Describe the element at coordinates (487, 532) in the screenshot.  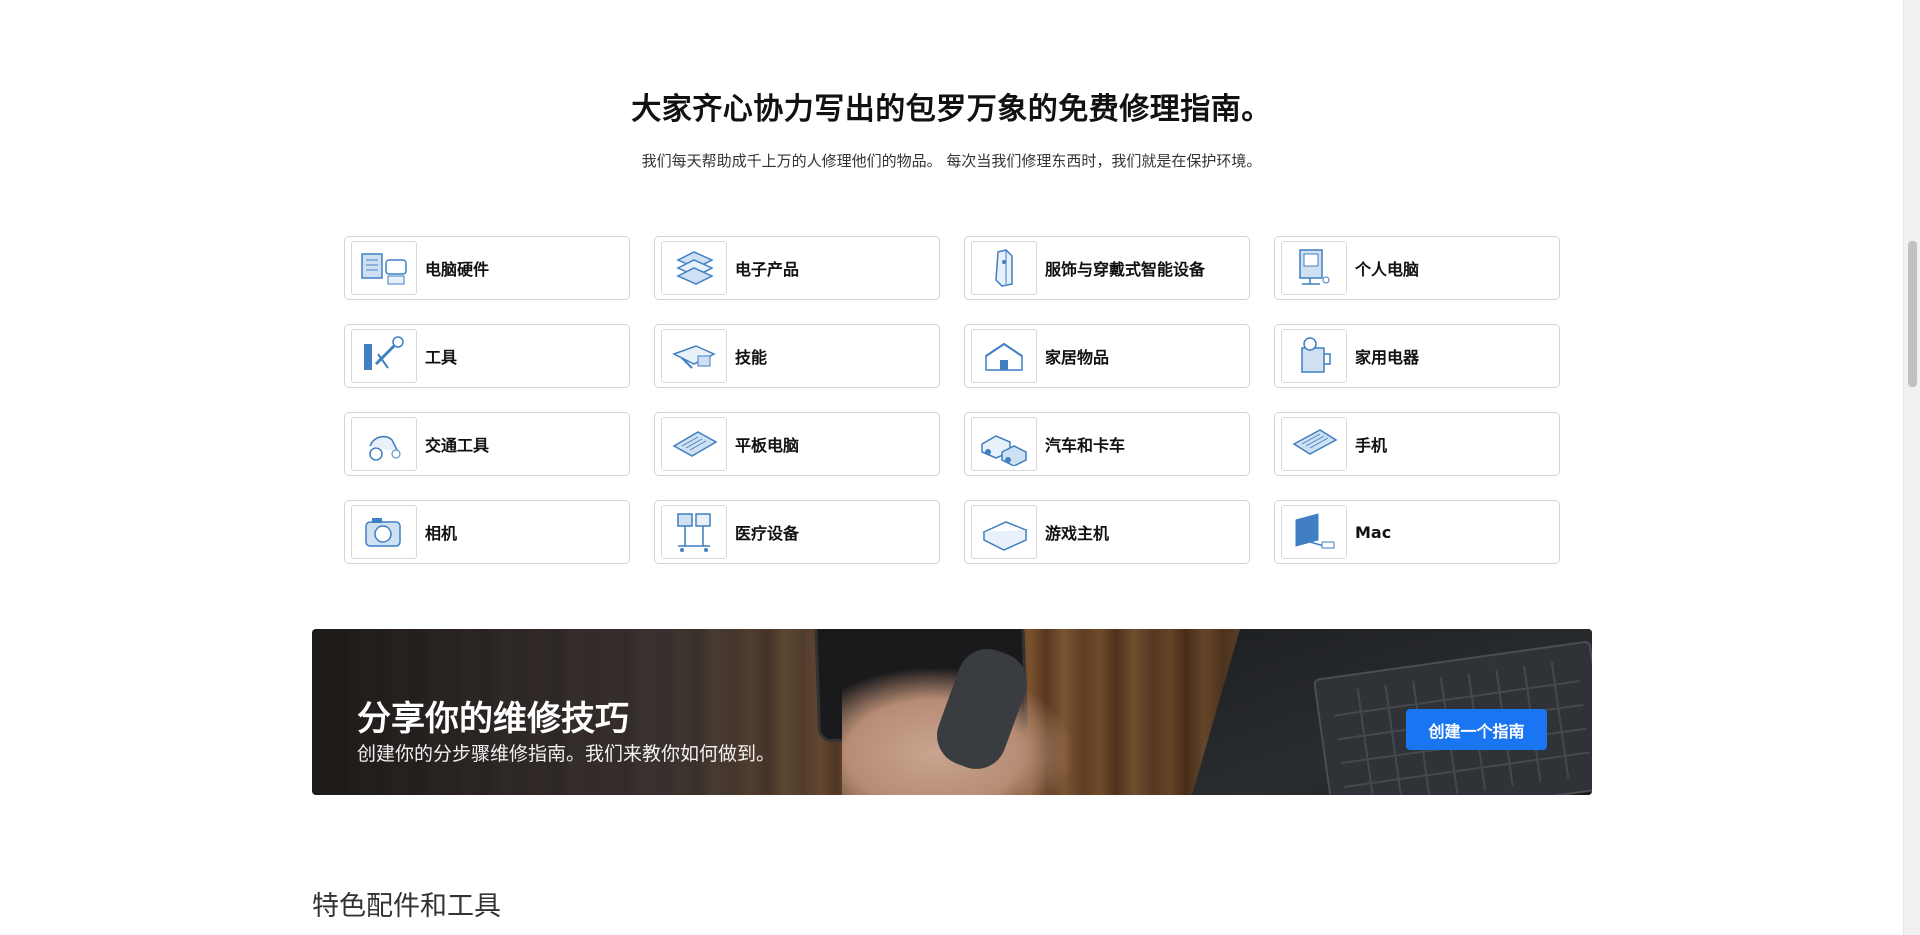
I see `category-card-camera: 相机` at that location.